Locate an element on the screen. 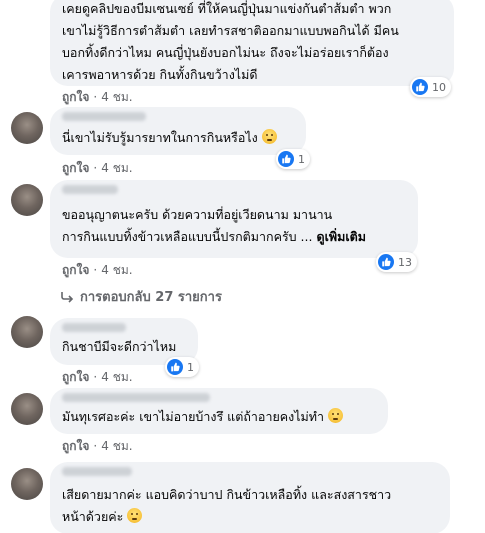 The width and height of the screenshot is (485, 533). reaction-count: 13 is located at coordinates (396, 262).